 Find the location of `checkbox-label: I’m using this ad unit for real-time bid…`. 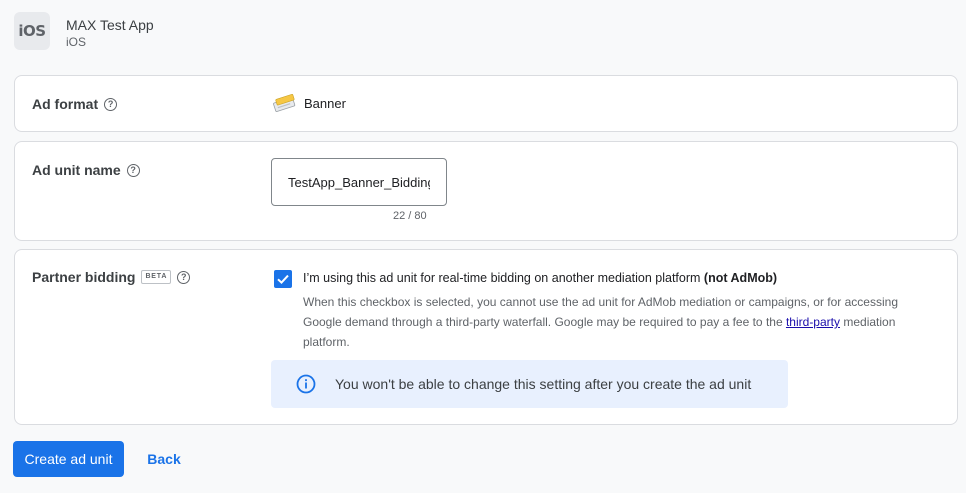

checkbox-label: I’m using this ad unit for real-time bid… is located at coordinates (540, 278).